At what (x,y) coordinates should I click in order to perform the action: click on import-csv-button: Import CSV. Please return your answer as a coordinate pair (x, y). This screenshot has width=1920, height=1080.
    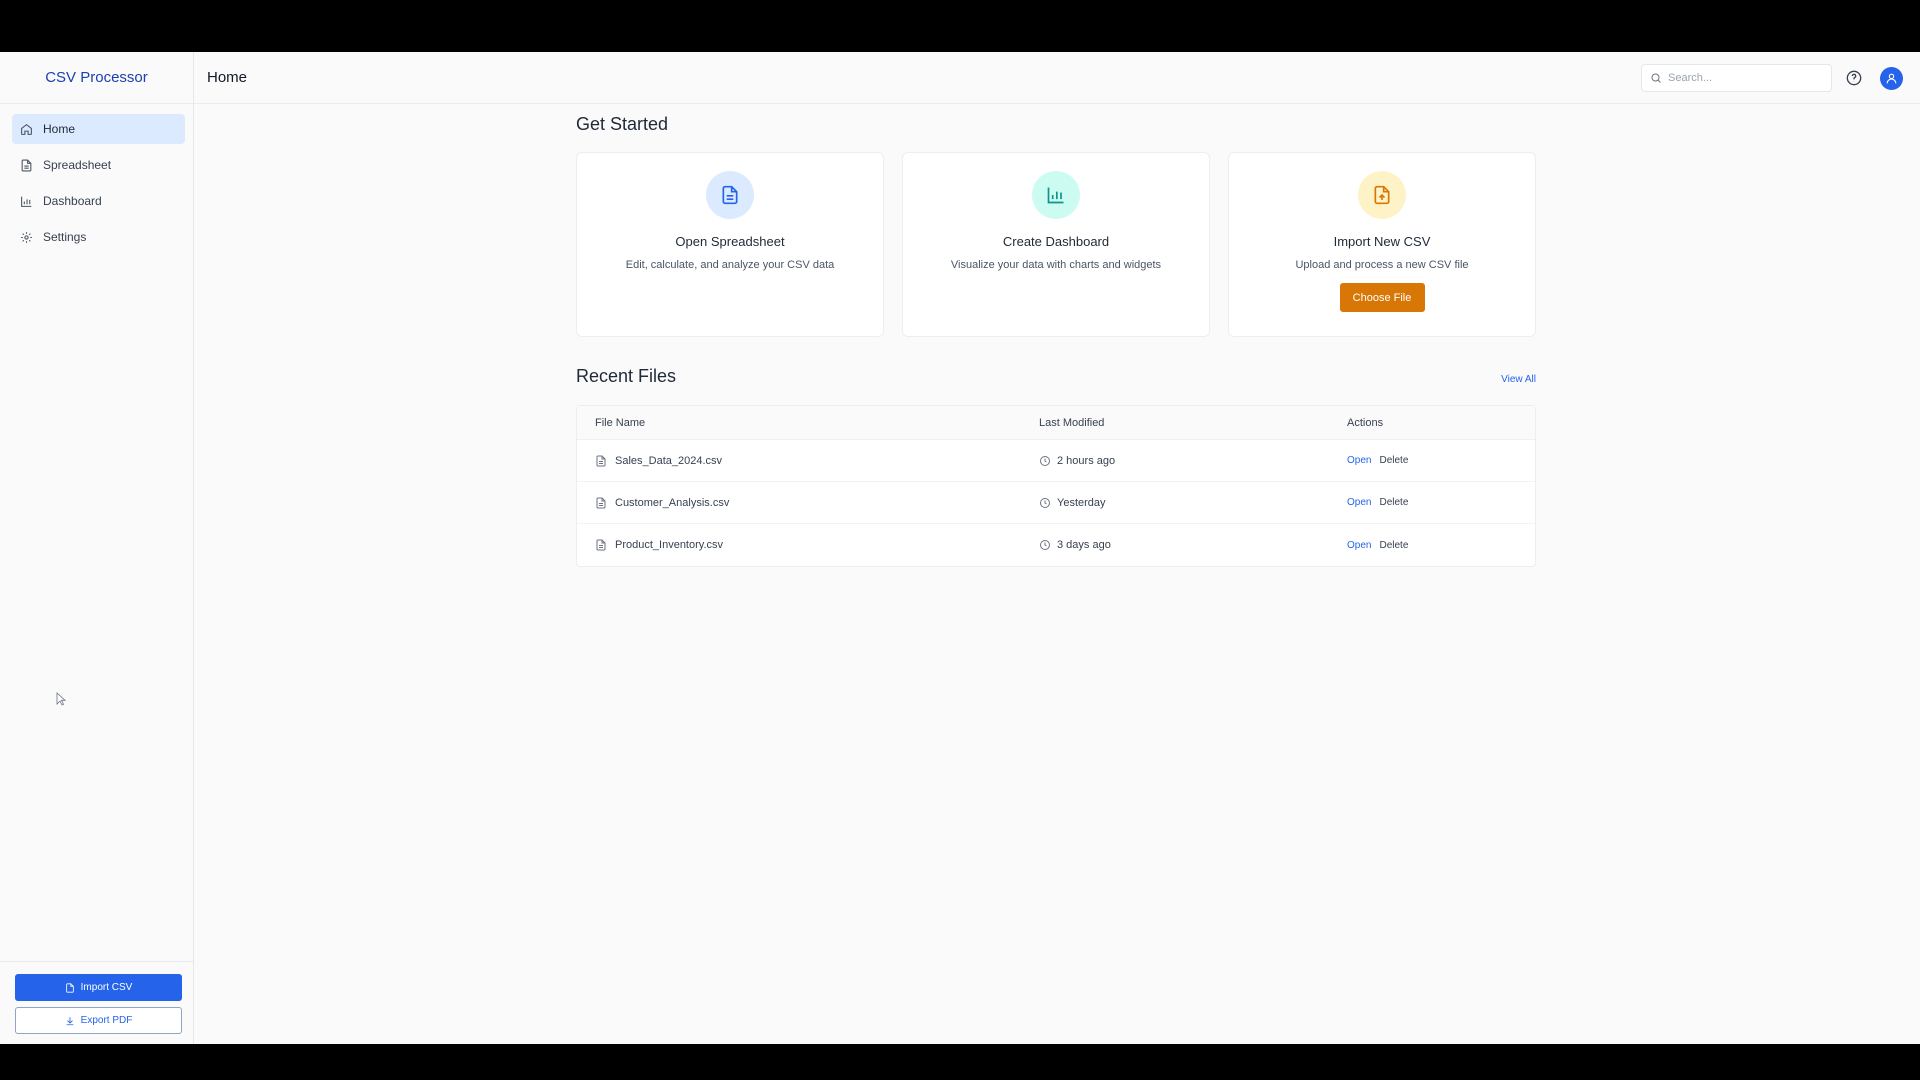
    Looking at the image, I should click on (98, 987).